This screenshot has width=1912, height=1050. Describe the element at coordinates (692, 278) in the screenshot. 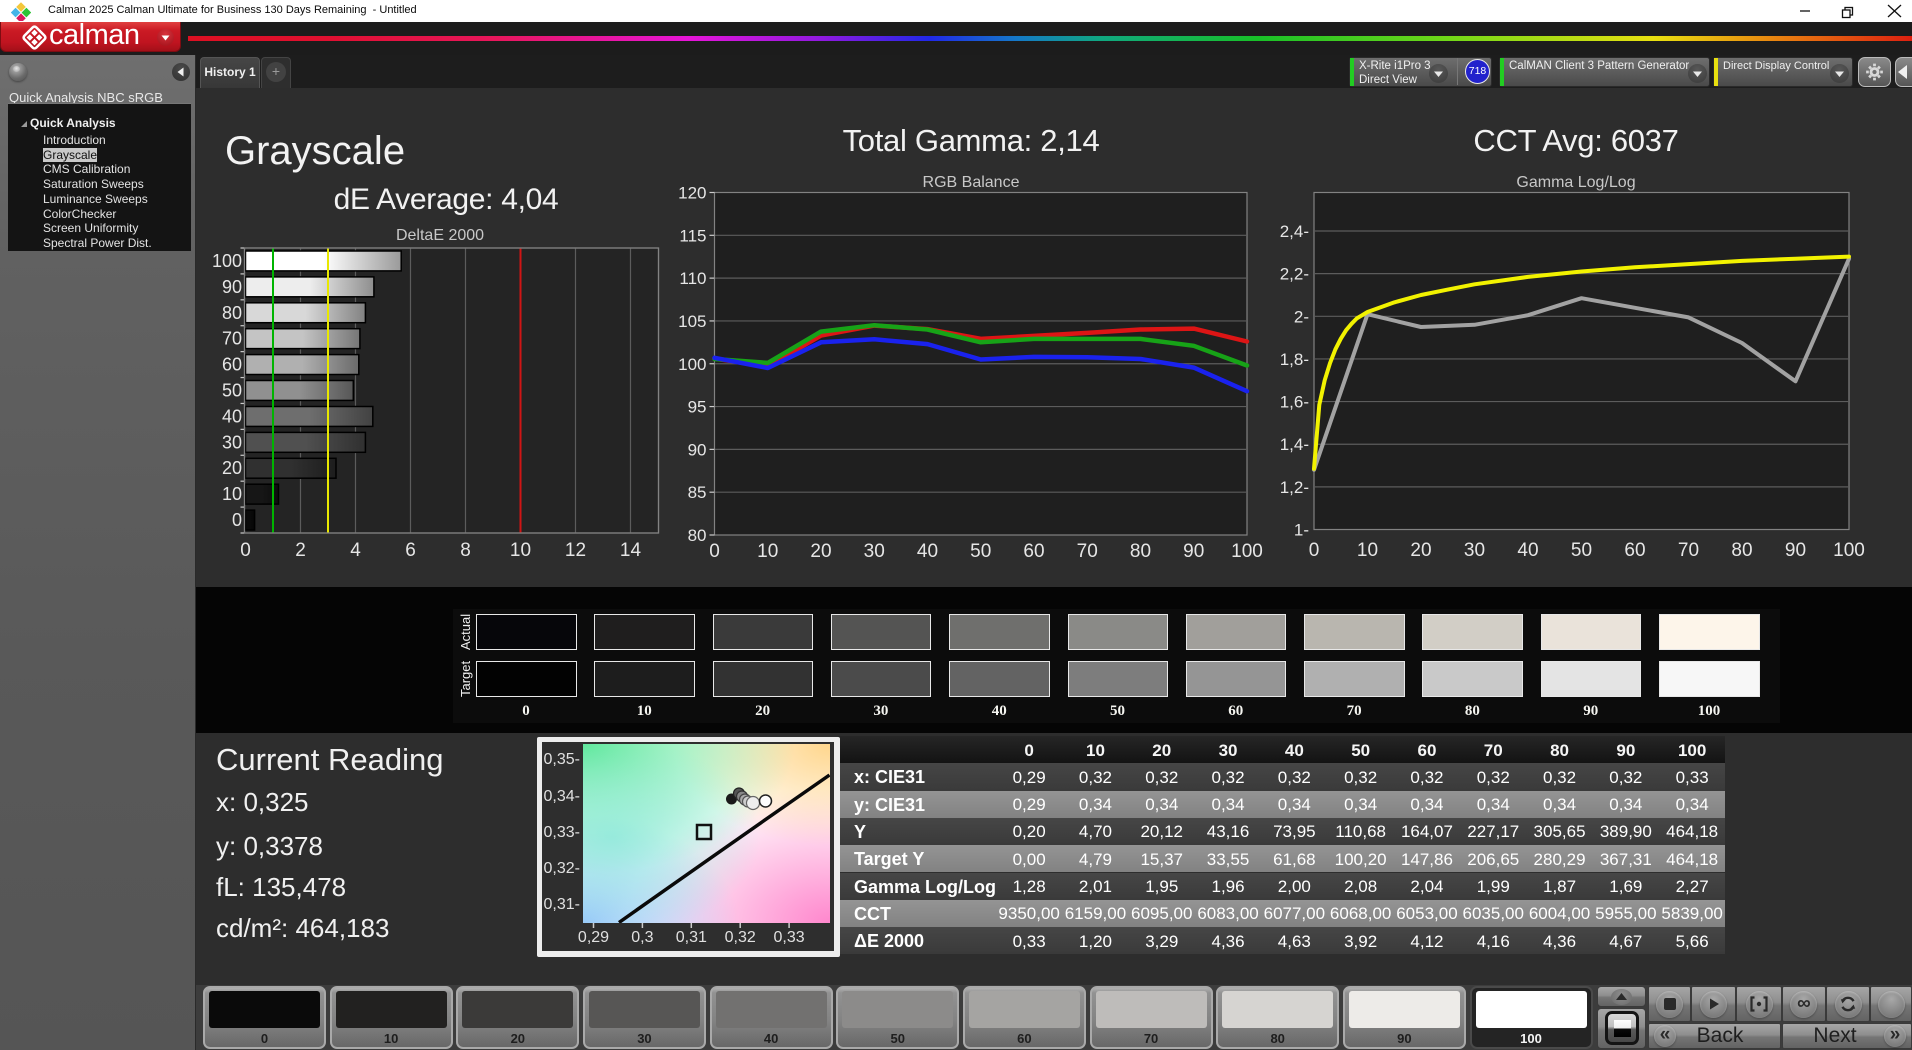

I see `svg-text: 110` at that location.